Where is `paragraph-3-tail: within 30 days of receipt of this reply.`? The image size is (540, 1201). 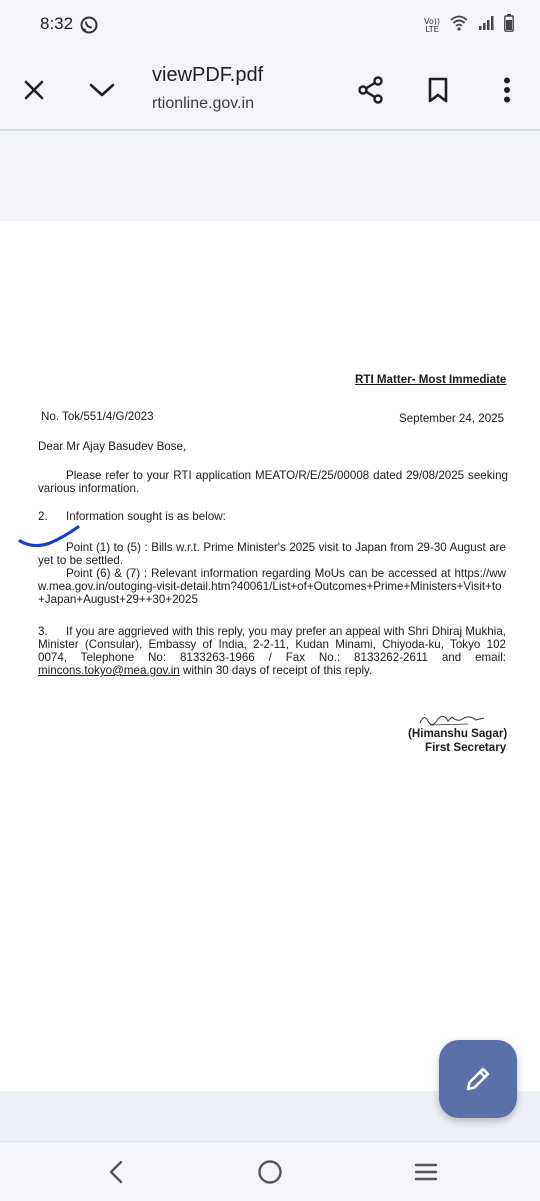 paragraph-3-tail: within 30 days of receipt of this reply. is located at coordinates (276, 670).